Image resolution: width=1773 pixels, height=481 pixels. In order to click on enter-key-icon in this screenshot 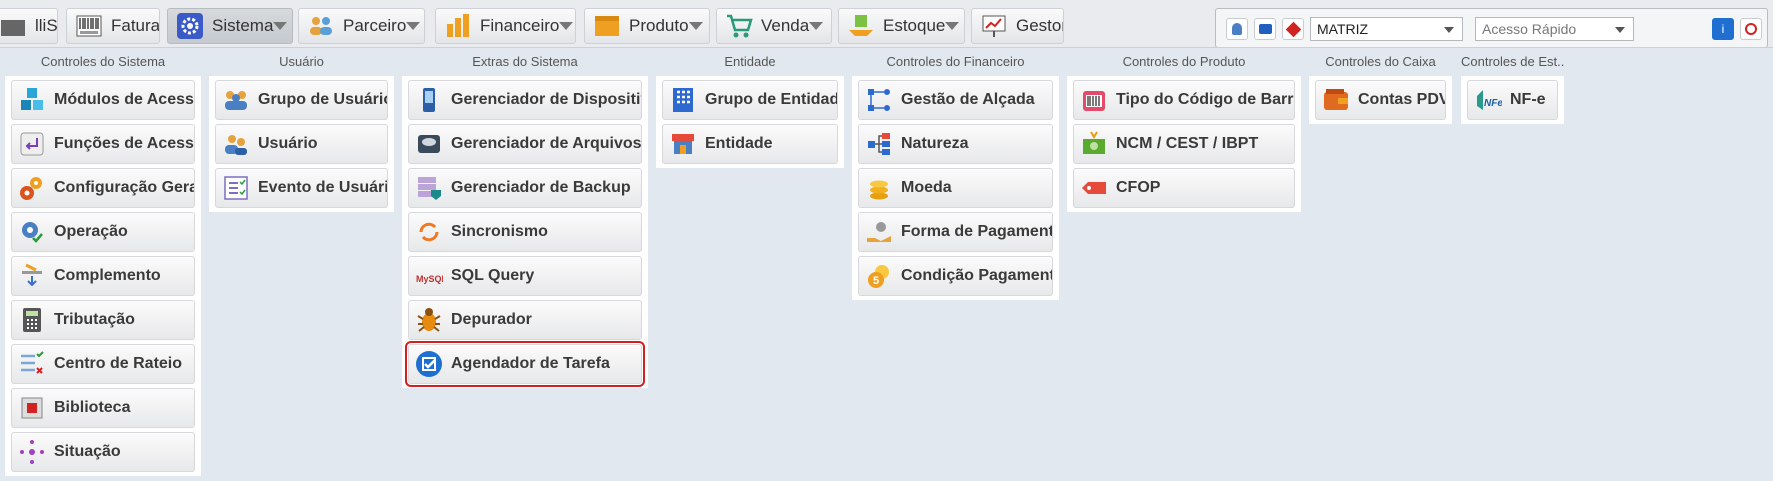, I will do `click(32, 144)`.